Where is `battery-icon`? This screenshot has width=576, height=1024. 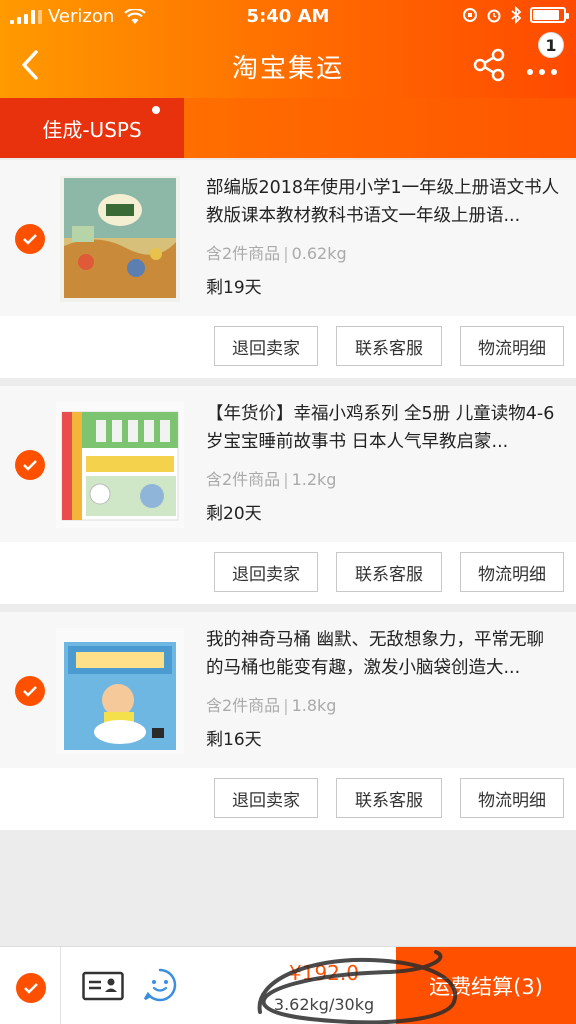
battery-icon is located at coordinates (549, 15).